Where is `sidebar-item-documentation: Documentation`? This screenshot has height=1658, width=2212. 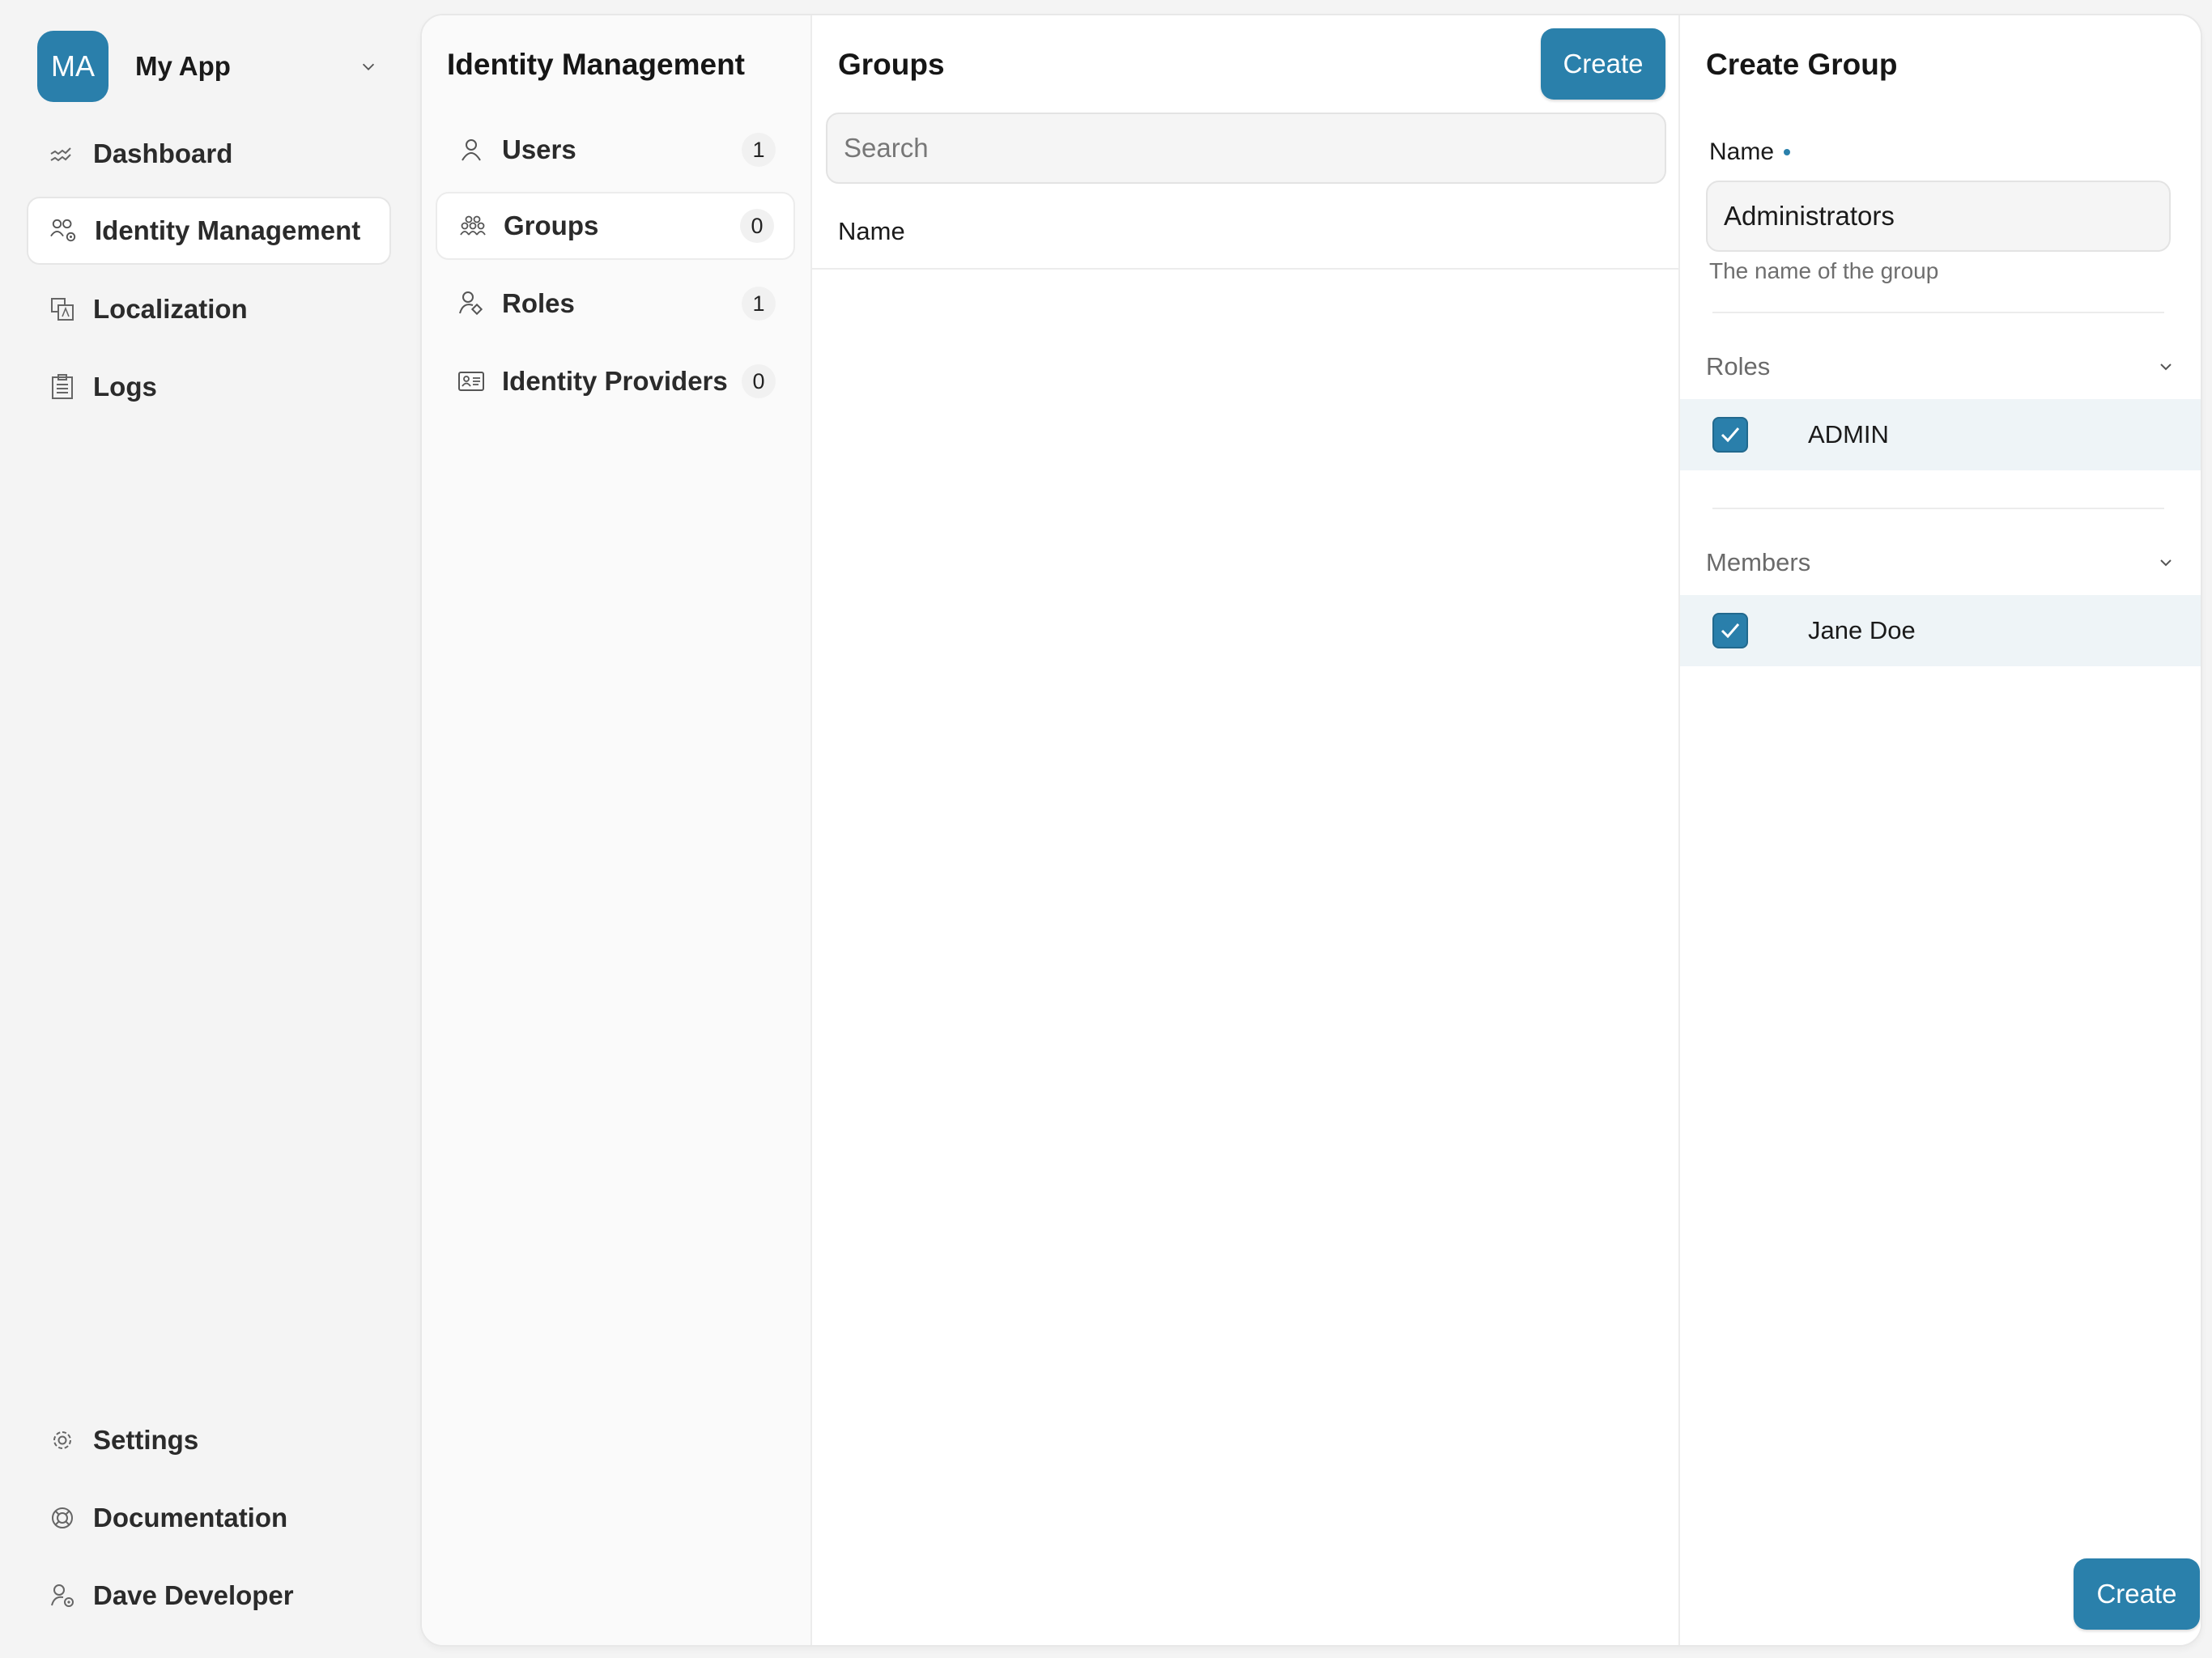 sidebar-item-documentation: Documentation is located at coordinates (209, 1518).